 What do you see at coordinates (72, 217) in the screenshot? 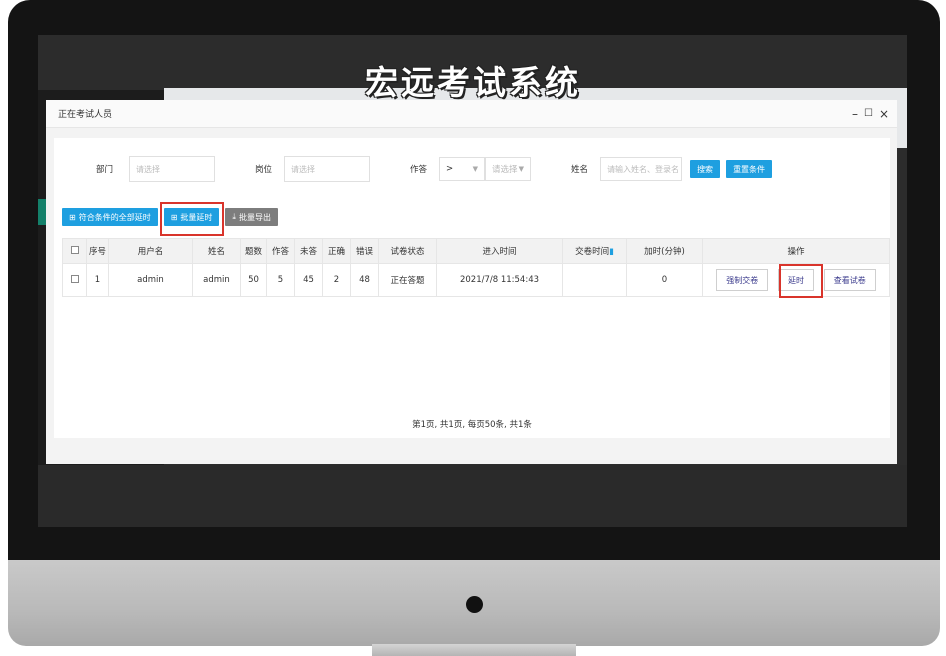
I see `plus-square-icon: ⊞` at bounding box center [72, 217].